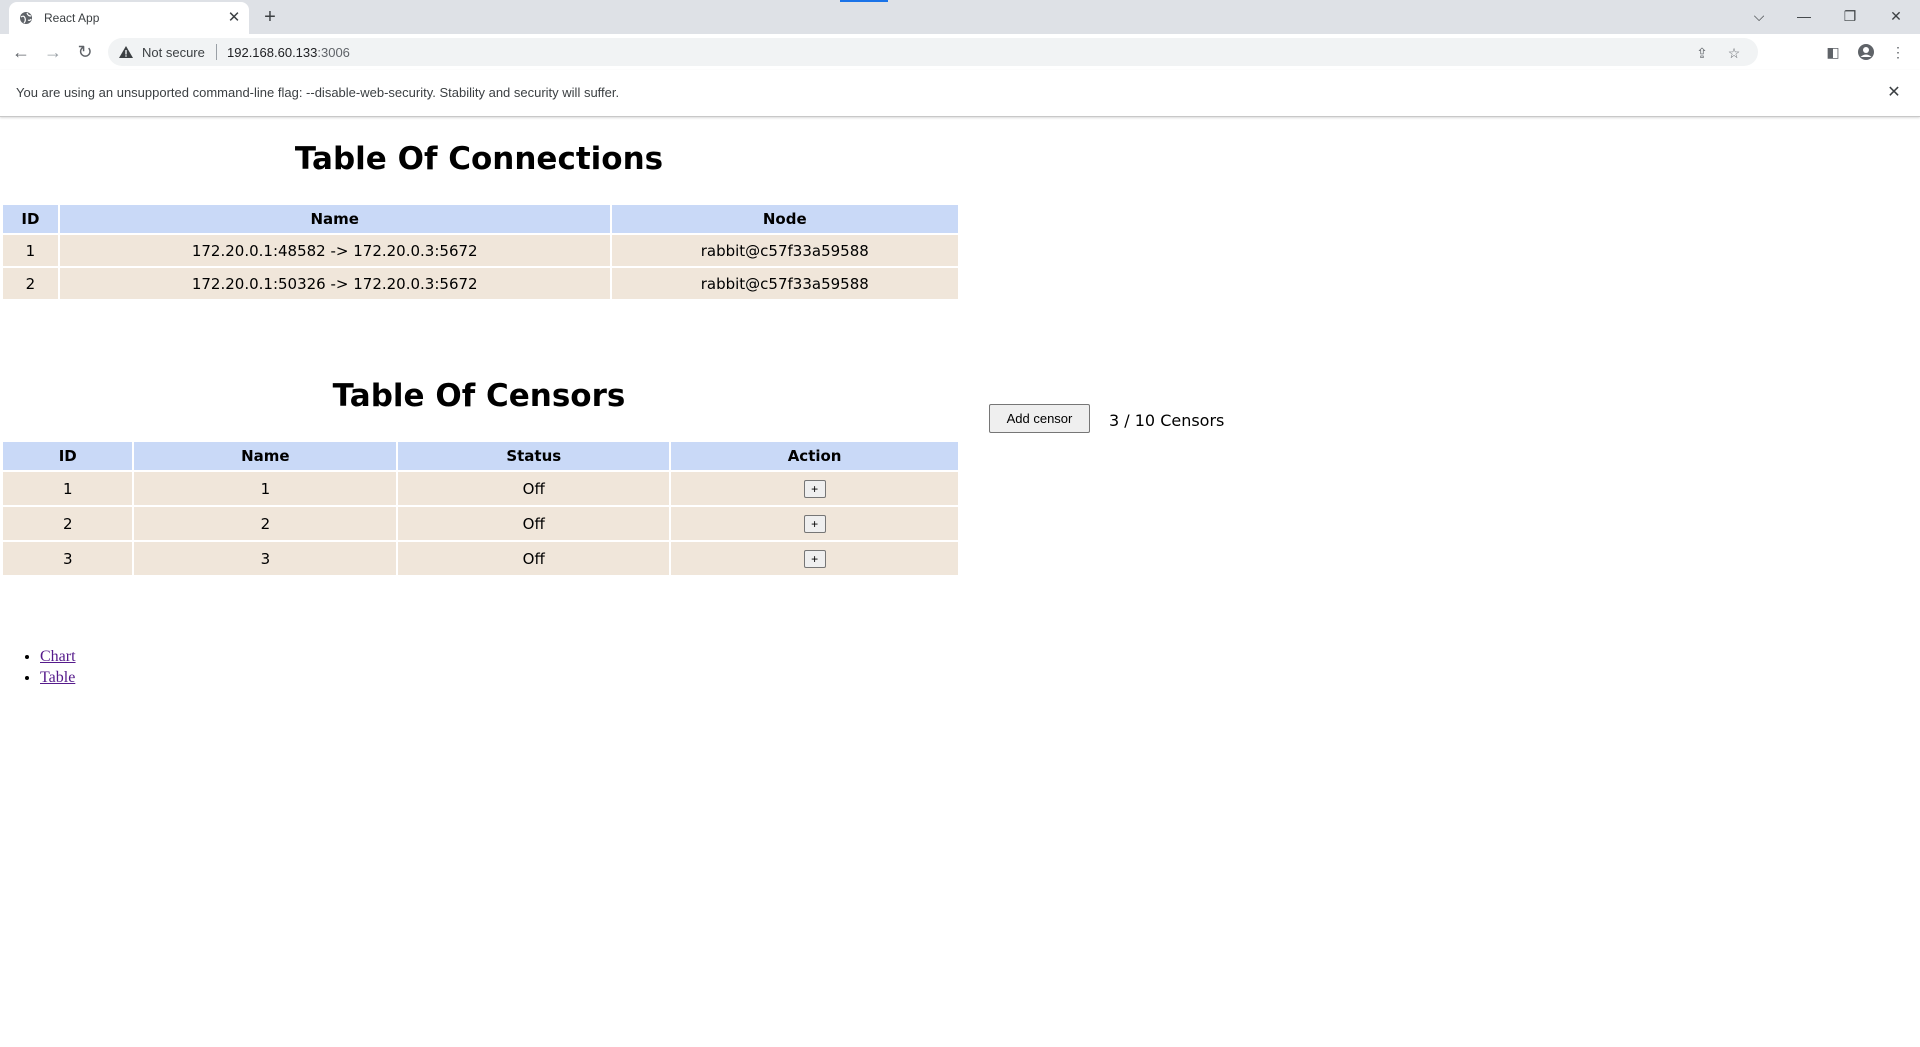  Describe the element at coordinates (1898, 52) in the screenshot. I see `menu-icon: ⋮` at that location.